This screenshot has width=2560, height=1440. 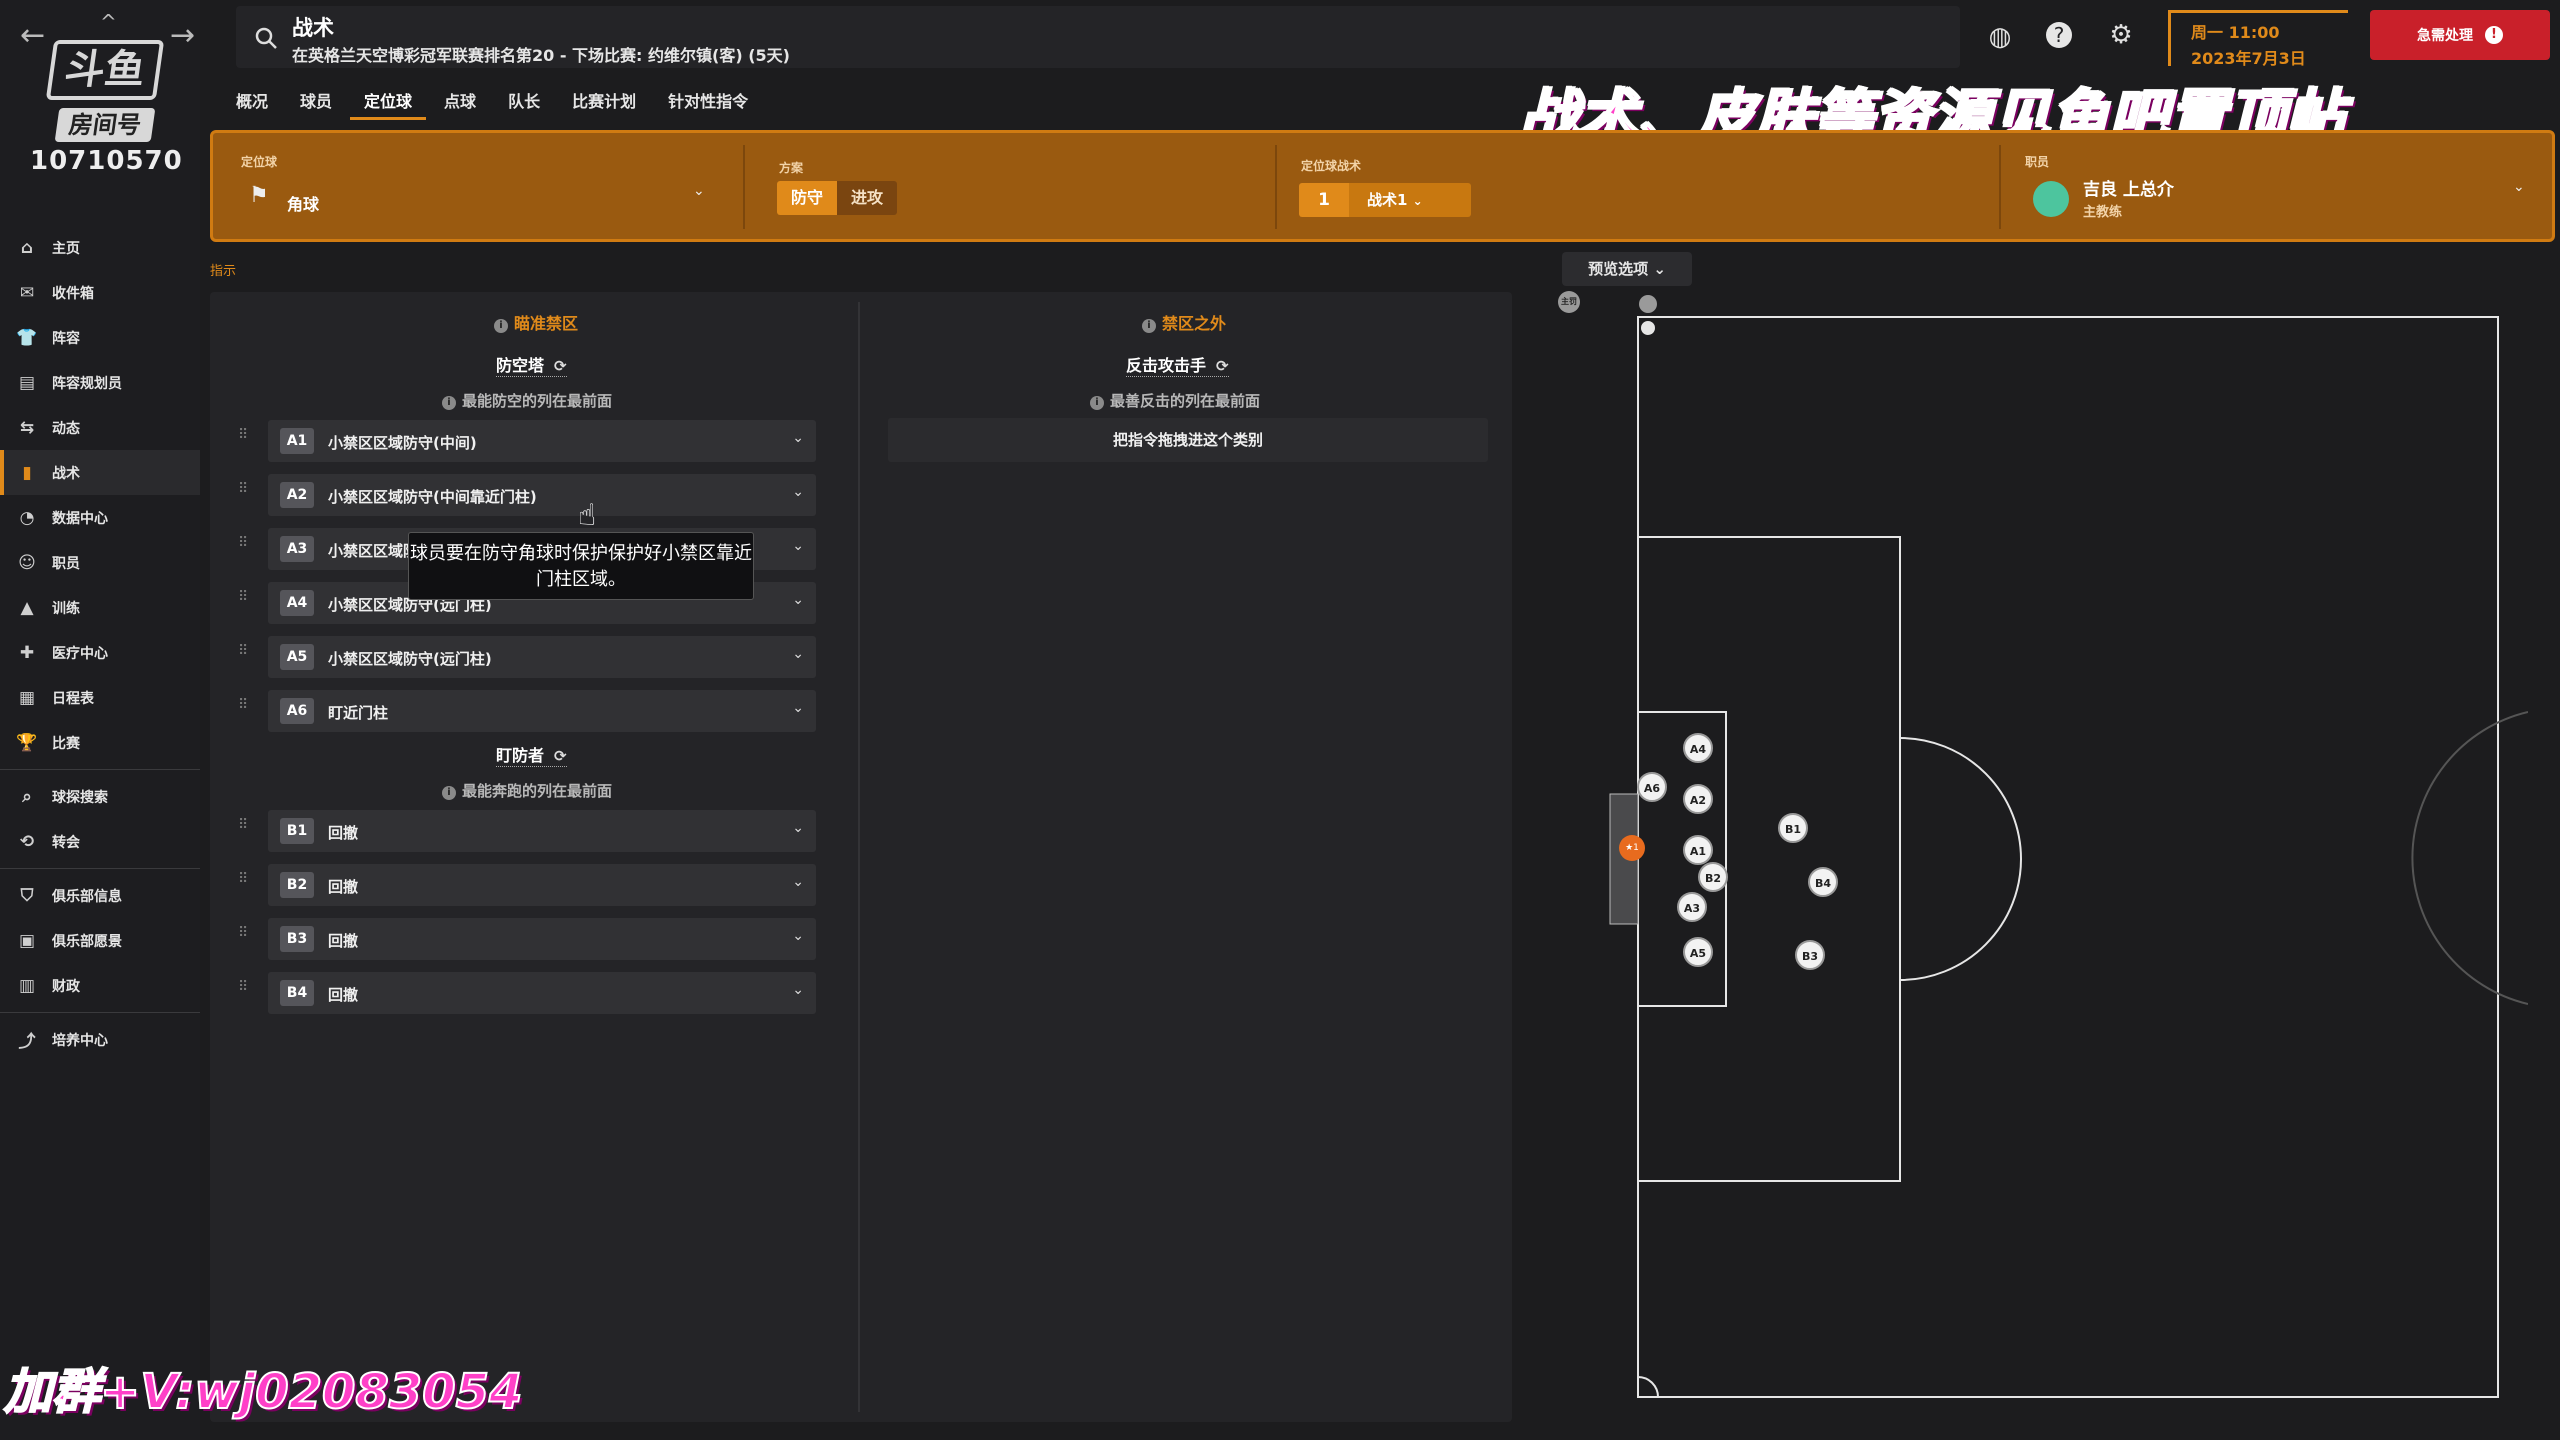 I want to click on player-token: A5, so click(x=1698, y=952).